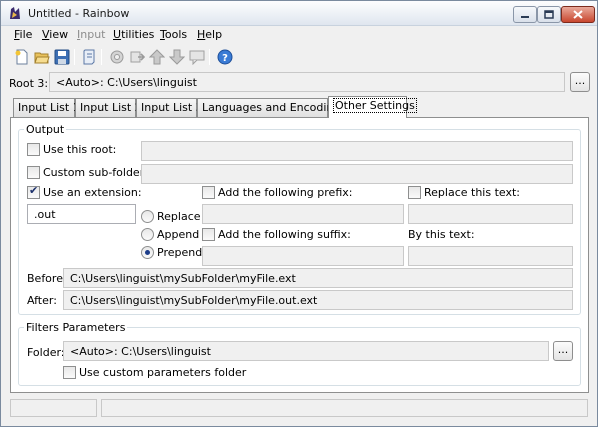 Image resolution: width=598 pixels, height=427 pixels. Describe the element at coordinates (42, 300) in the screenshot. I see `after-label: After:` at that location.